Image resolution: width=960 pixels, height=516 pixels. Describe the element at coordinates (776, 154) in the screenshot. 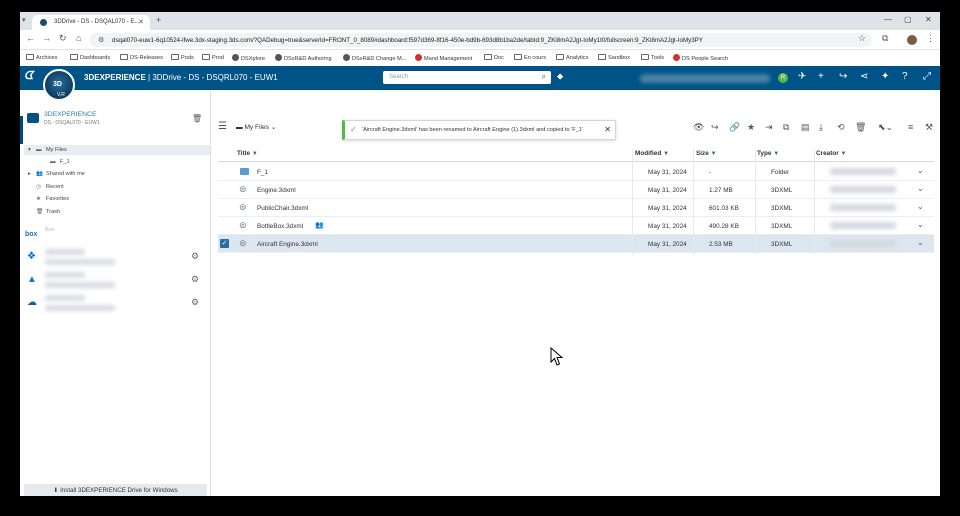

I see `sort-icon: ▼` at that location.